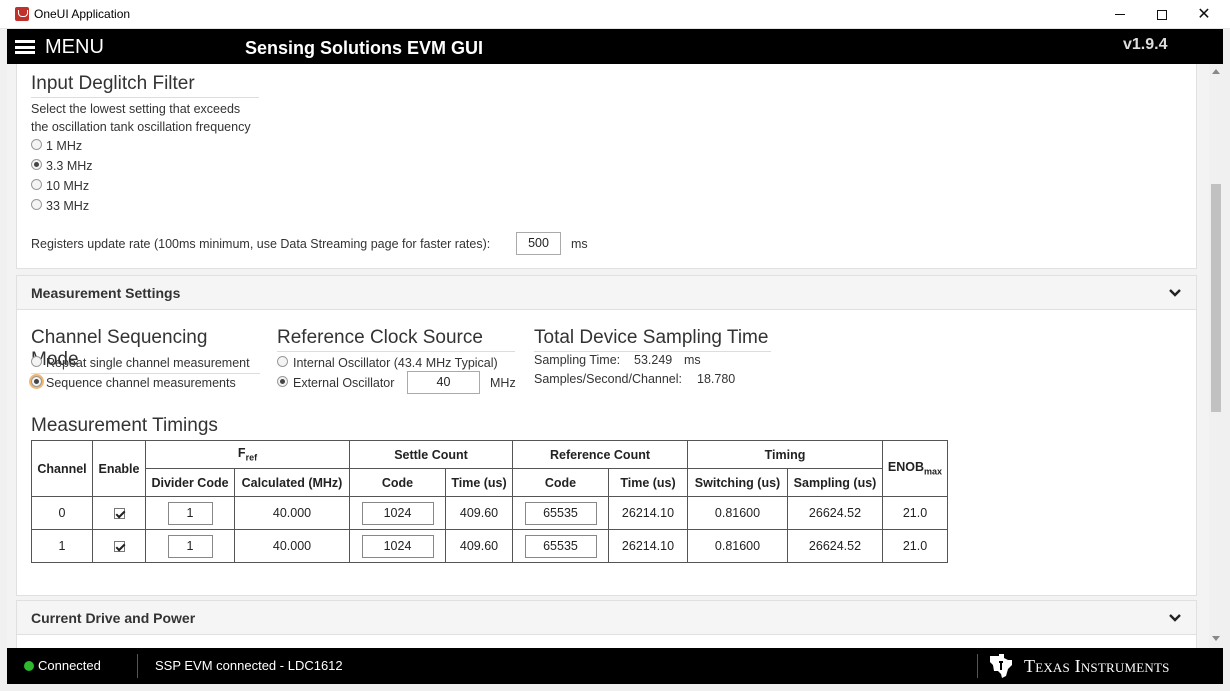 This screenshot has height=691, width=1230. What do you see at coordinates (62, 513) in the screenshot?
I see `cell-channel: 0` at bounding box center [62, 513].